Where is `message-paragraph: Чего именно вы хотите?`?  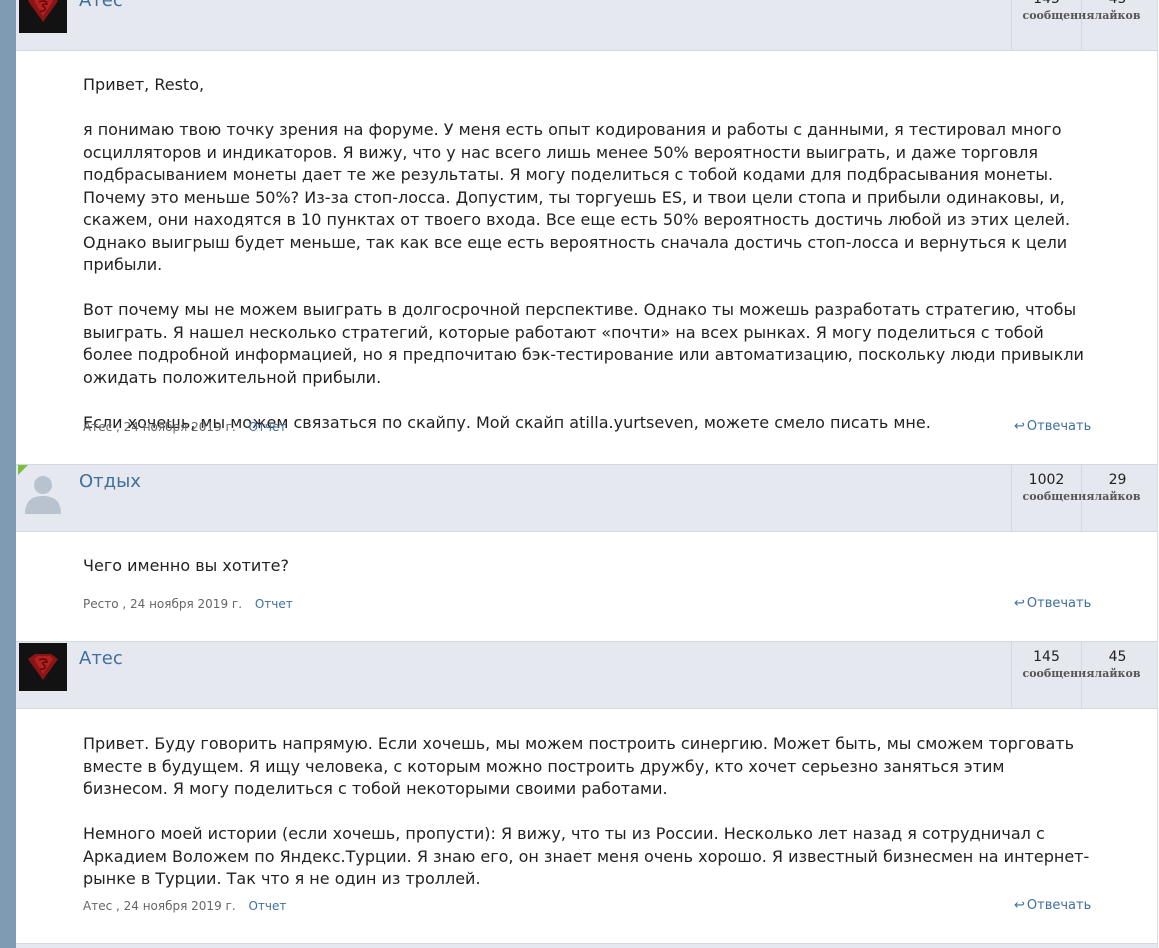 message-paragraph: Чего именно вы хотите? is located at coordinates (186, 565).